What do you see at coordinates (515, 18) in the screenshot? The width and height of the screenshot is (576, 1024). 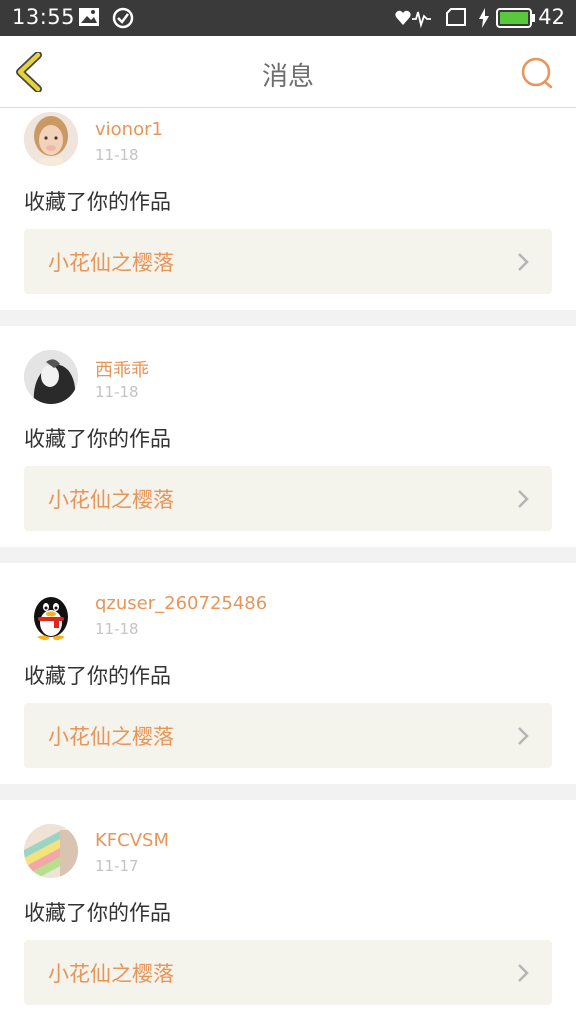 I see `battery-icon` at bounding box center [515, 18].